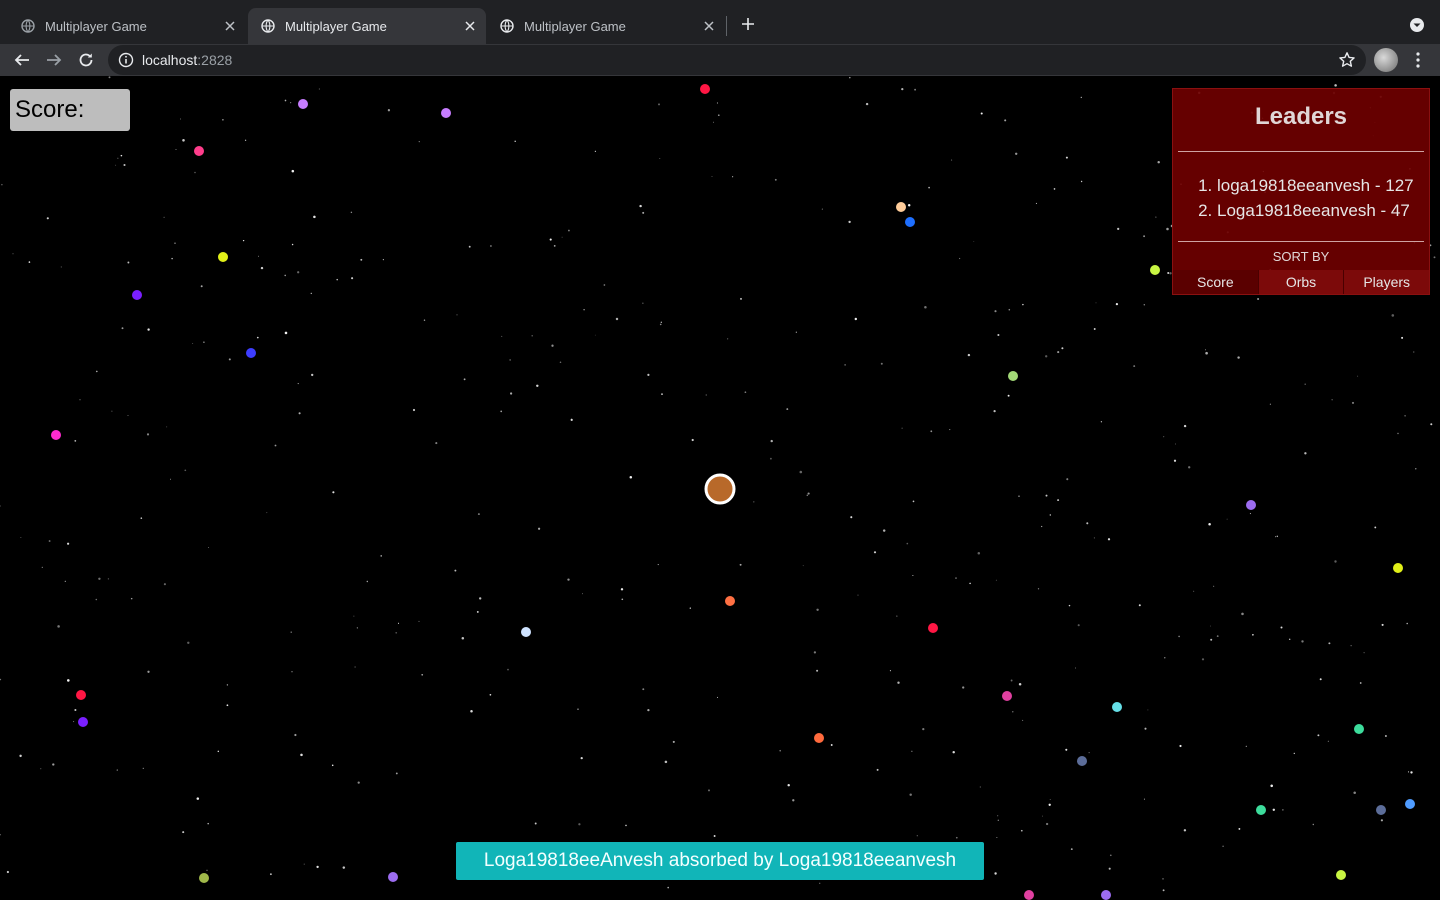  What do you see at coordinates (54, 60) in the screenshot?
I see `forward-button` at bounding box center [54, 60].